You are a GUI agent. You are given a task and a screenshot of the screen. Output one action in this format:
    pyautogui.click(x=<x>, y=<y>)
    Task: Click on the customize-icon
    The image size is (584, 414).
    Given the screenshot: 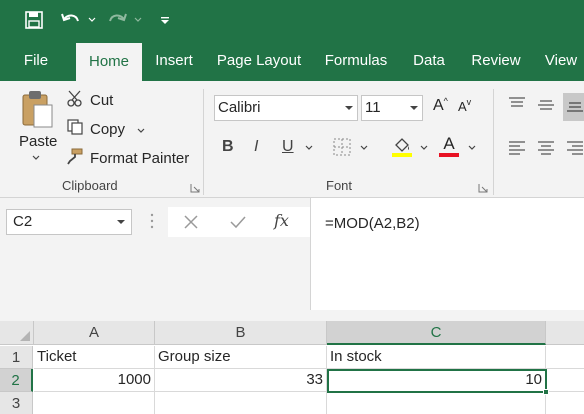 What is the action you would take?
    pyautogui.click(x=165, y=20)
    